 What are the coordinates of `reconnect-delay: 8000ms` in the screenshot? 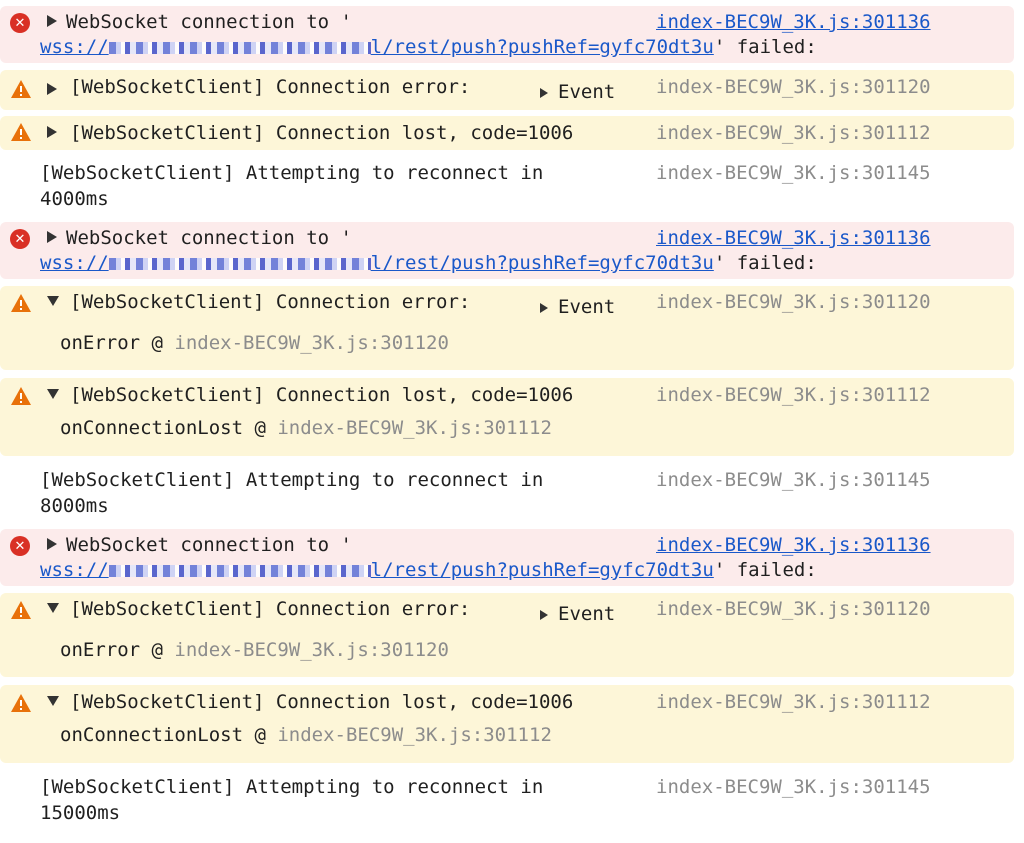 It's located at (74, 506).